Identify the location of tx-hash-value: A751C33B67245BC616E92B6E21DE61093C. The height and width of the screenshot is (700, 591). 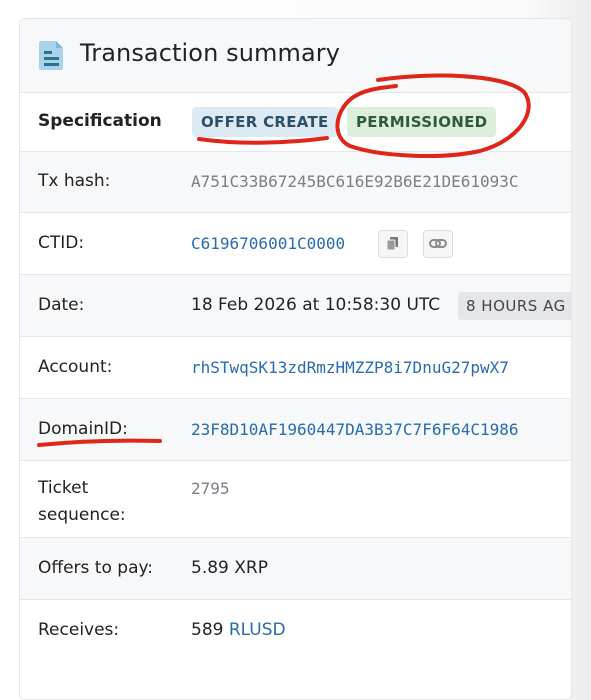
(355, 181).